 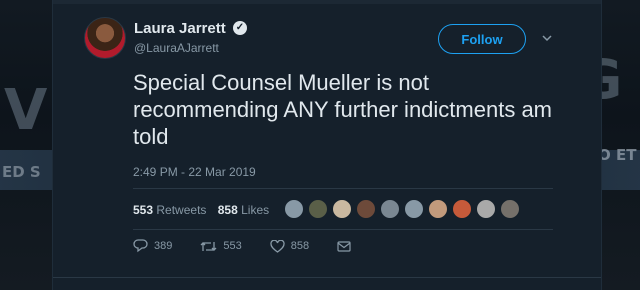 What do you see at coordinates (300, 246) in the screenshot?
I see `like-count: 858` at bounding box center [300, 246].